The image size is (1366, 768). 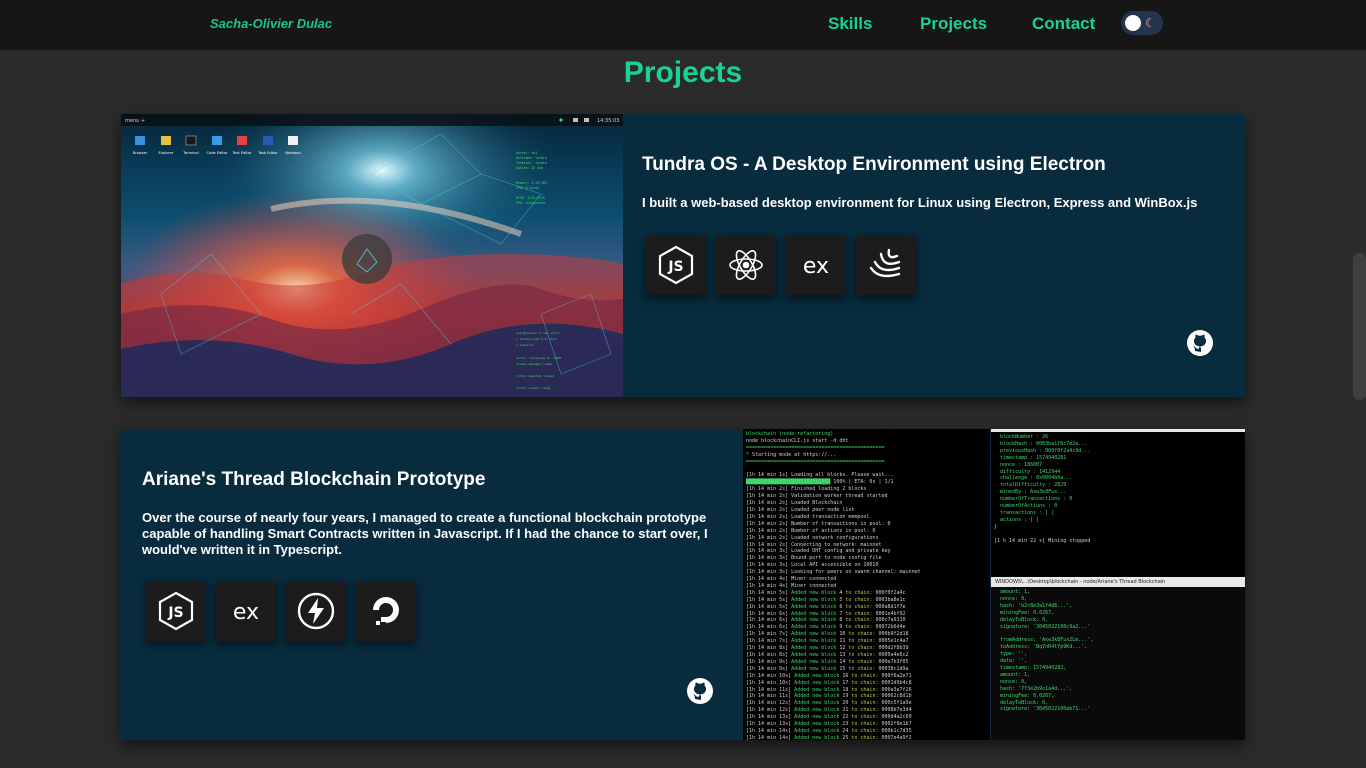 What do you see at coordinates (850, 24) in the screenshot?
I see `nav-link-skills: Skills` at bounding box center [850, 24].